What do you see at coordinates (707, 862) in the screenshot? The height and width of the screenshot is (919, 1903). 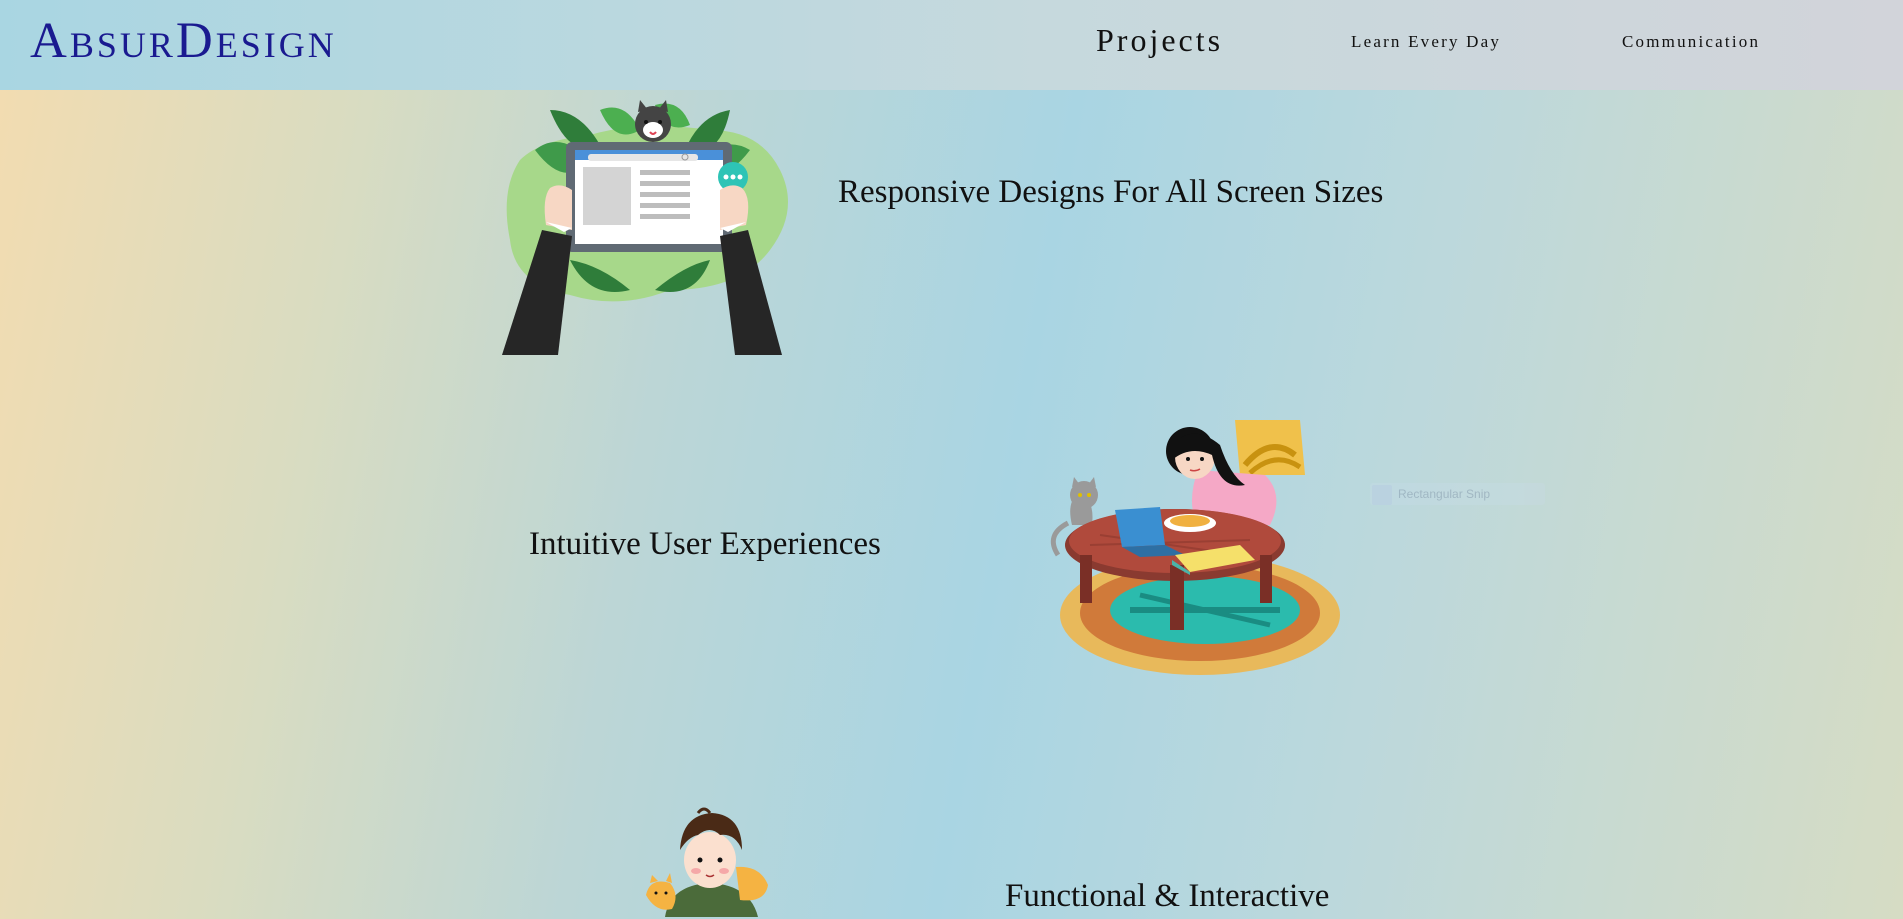 I see `boy-cat-illustration` at bounding box center [707, 862].